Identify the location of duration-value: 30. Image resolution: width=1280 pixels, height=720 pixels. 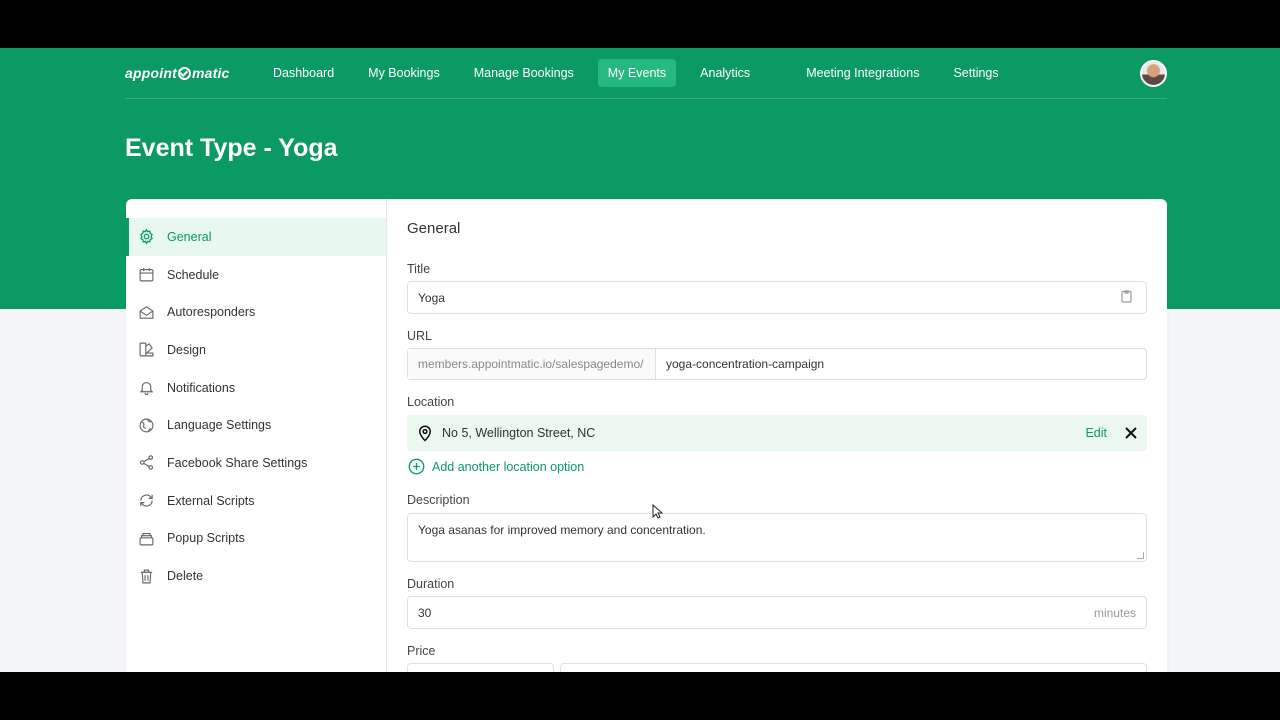
(425, 612).